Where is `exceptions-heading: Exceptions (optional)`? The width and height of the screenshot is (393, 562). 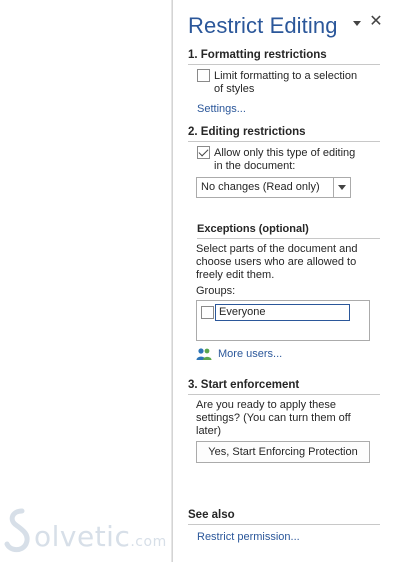
exceptions-heading: Exceptions (optional) is located at coordinates (253, 229).